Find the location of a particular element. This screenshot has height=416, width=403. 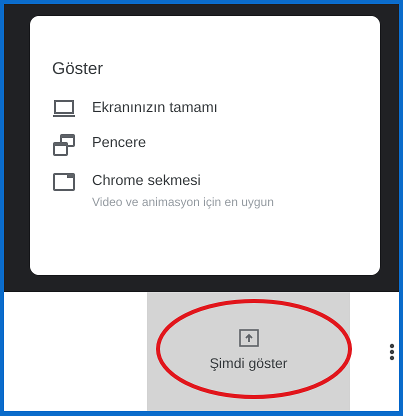

monitor-icon is located at coordinates (64, 108).